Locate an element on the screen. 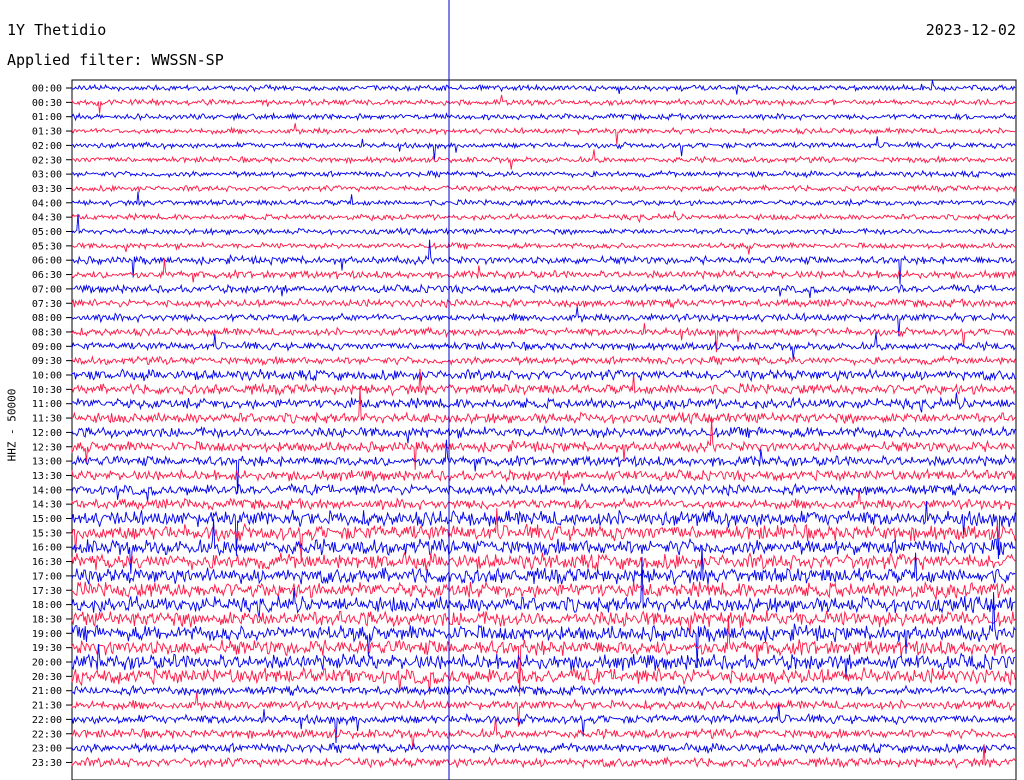  row-time-label: 06:30 is located at coordinates (47, 275).